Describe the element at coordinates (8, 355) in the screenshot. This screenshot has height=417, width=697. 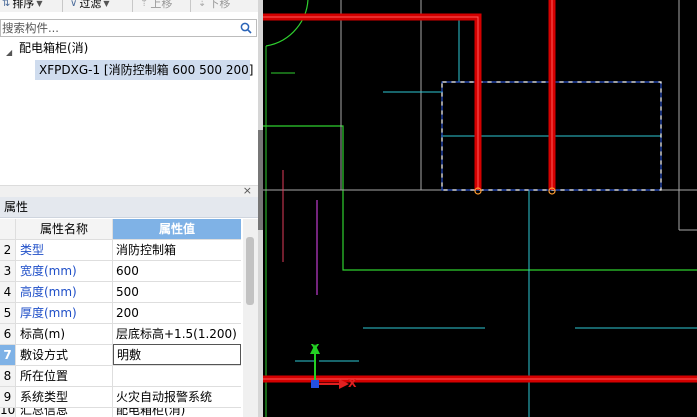
I see `row-number: 7` at that location.